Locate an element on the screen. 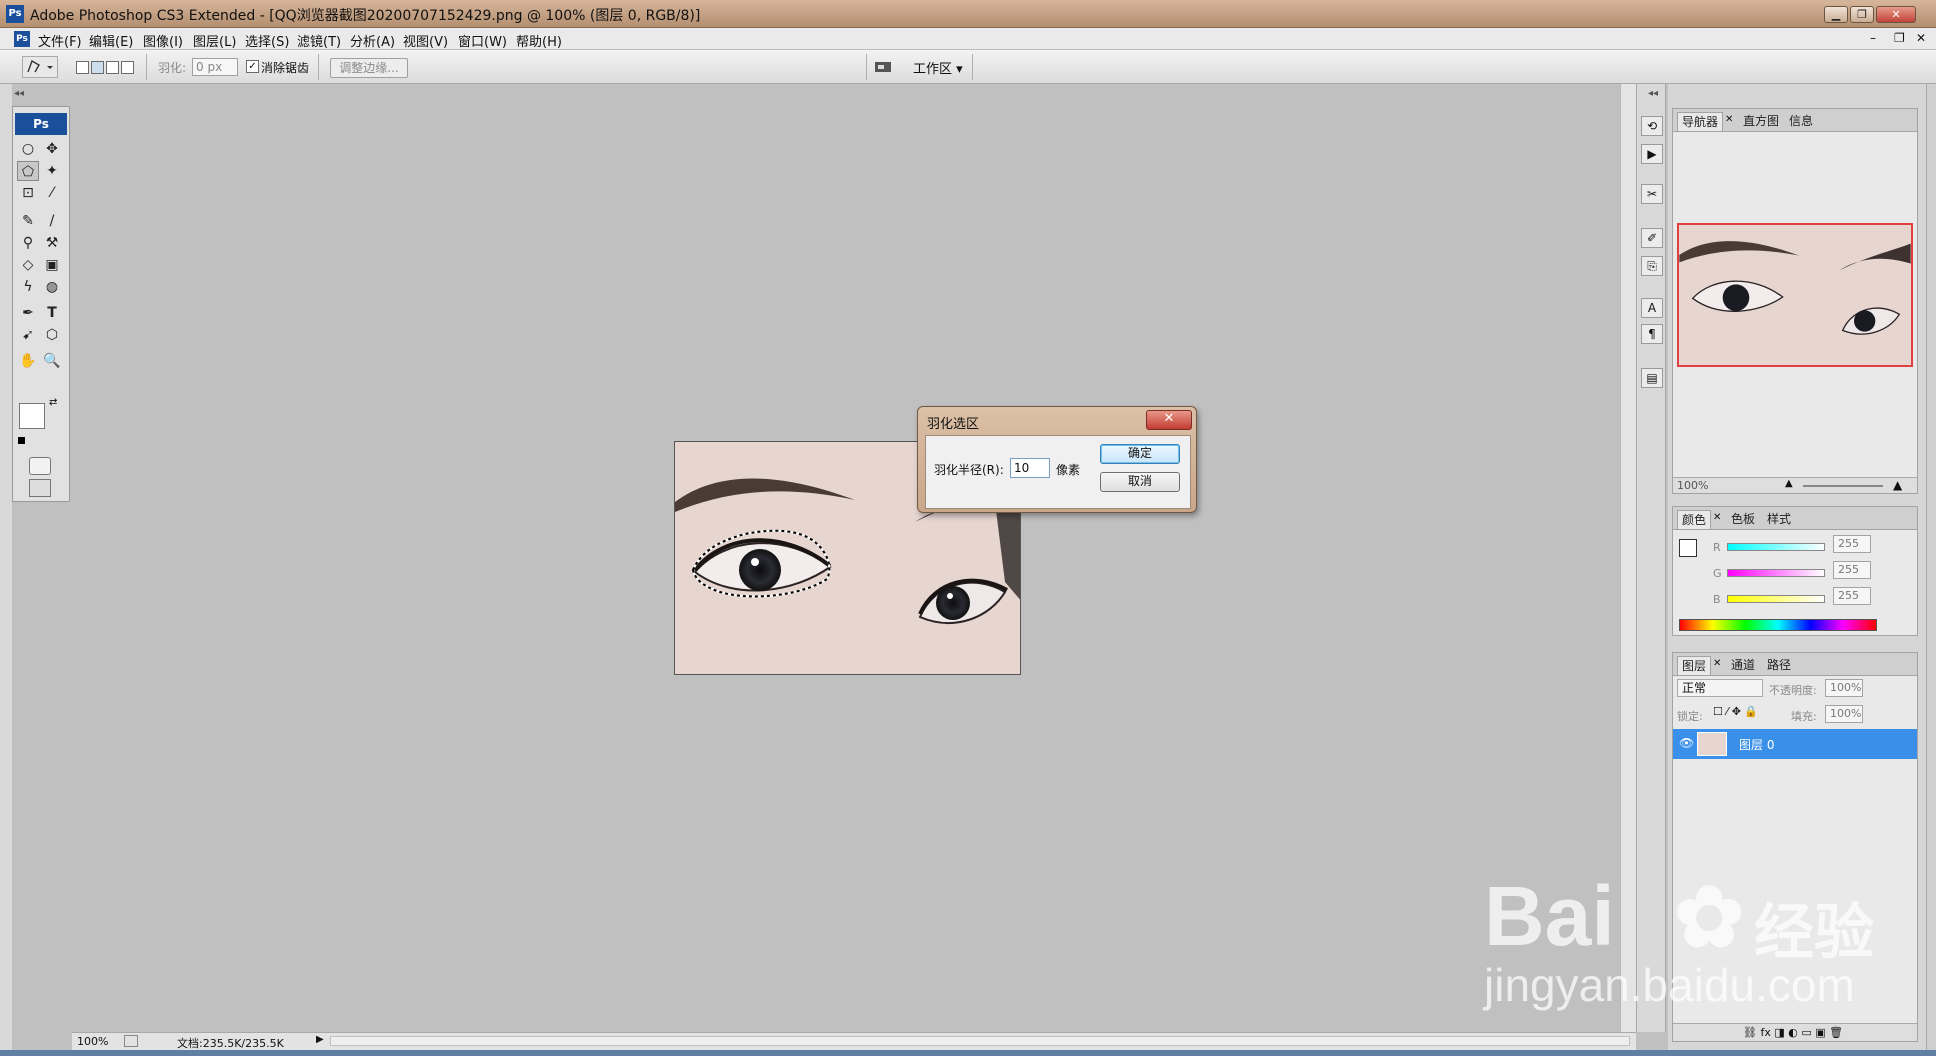 The image size is (1936, 1056). brush-tool-icon: / is located at coordinates (52, 221).